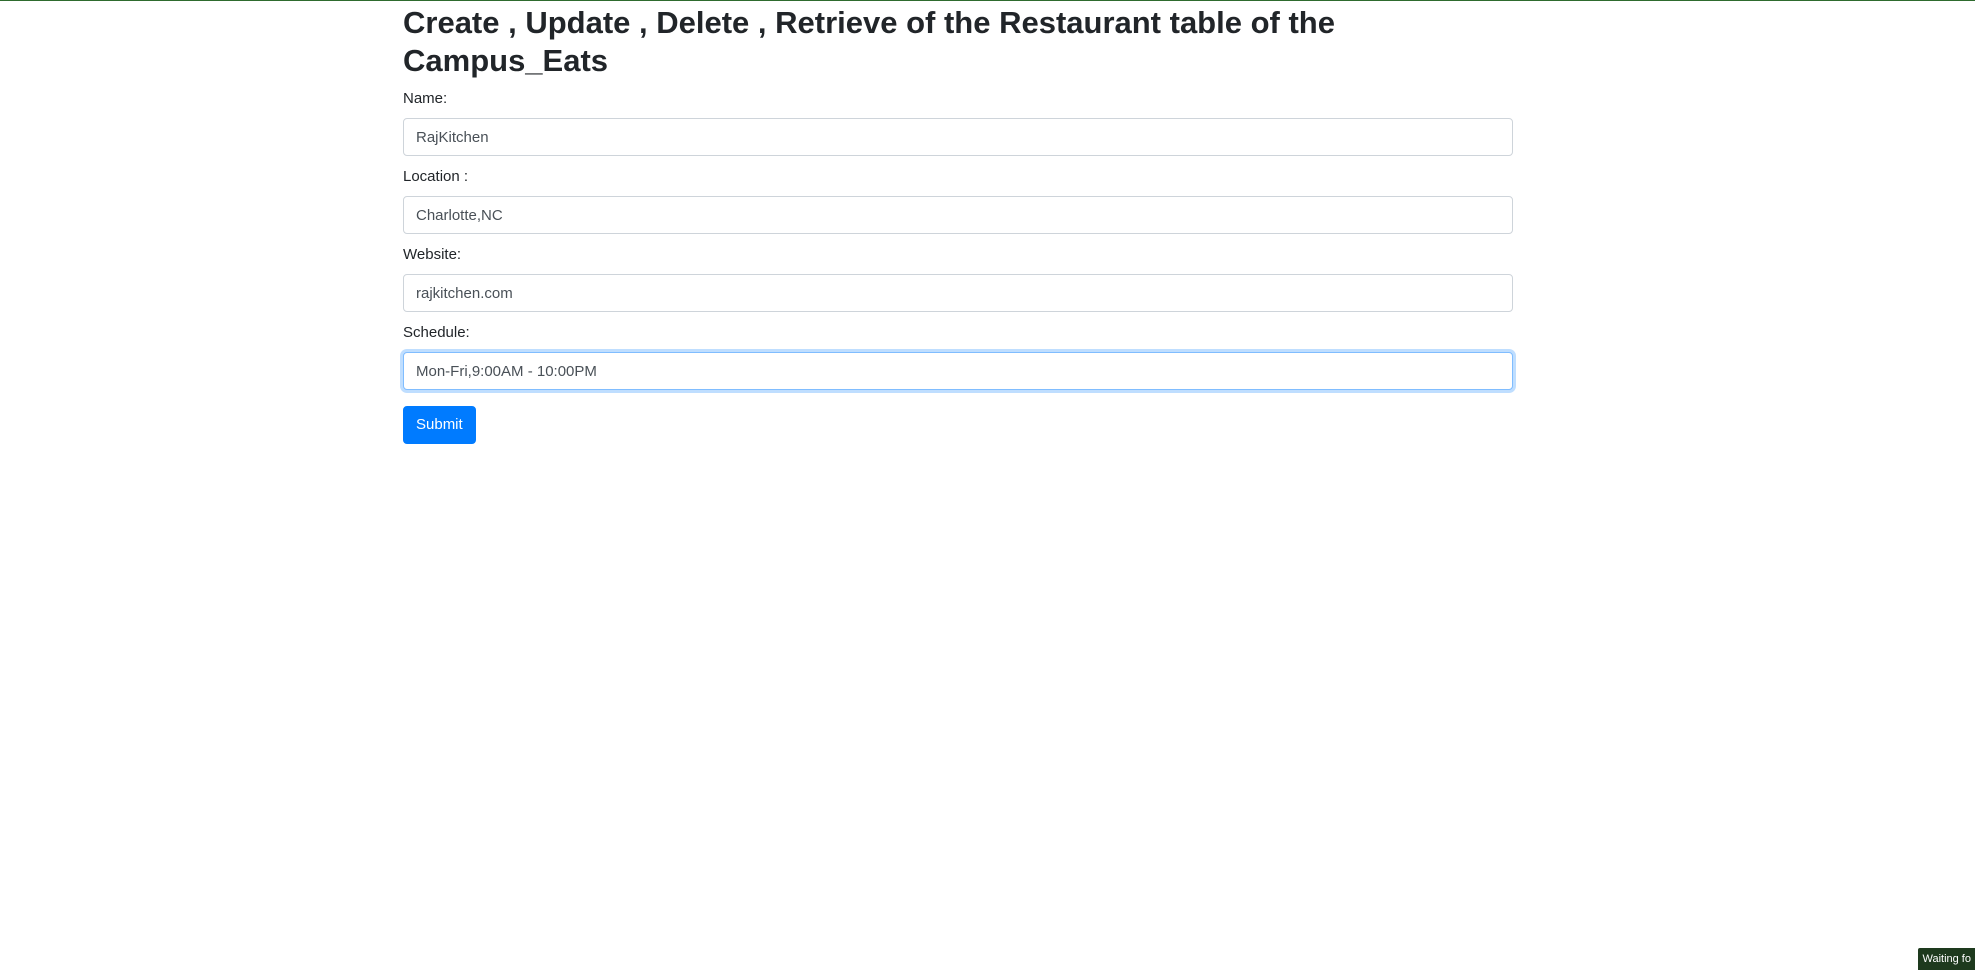 The image size is (1975, 970). I want to click on schedule-input, so click(958, 371).